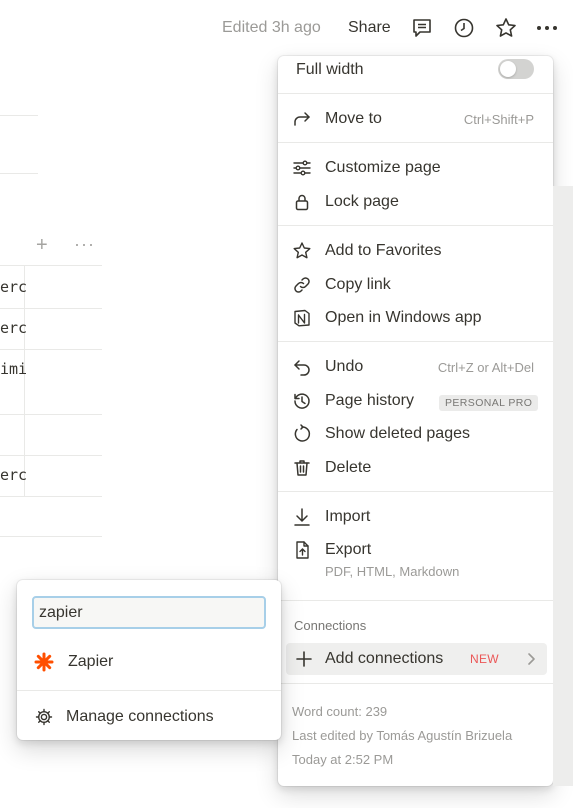  I want to click on edited-timestamp: Edited 3h ago, so click(271, 27).